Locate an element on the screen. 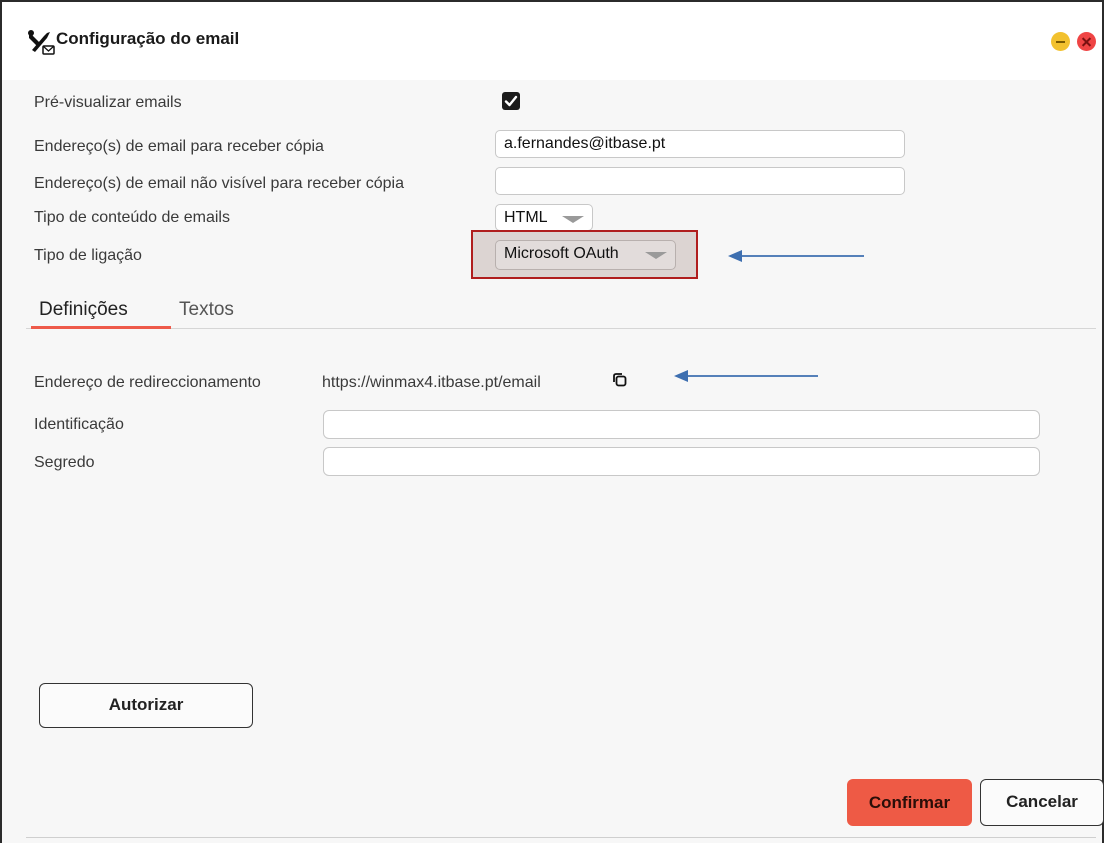  secret-input is located at coordinates (681, 461).